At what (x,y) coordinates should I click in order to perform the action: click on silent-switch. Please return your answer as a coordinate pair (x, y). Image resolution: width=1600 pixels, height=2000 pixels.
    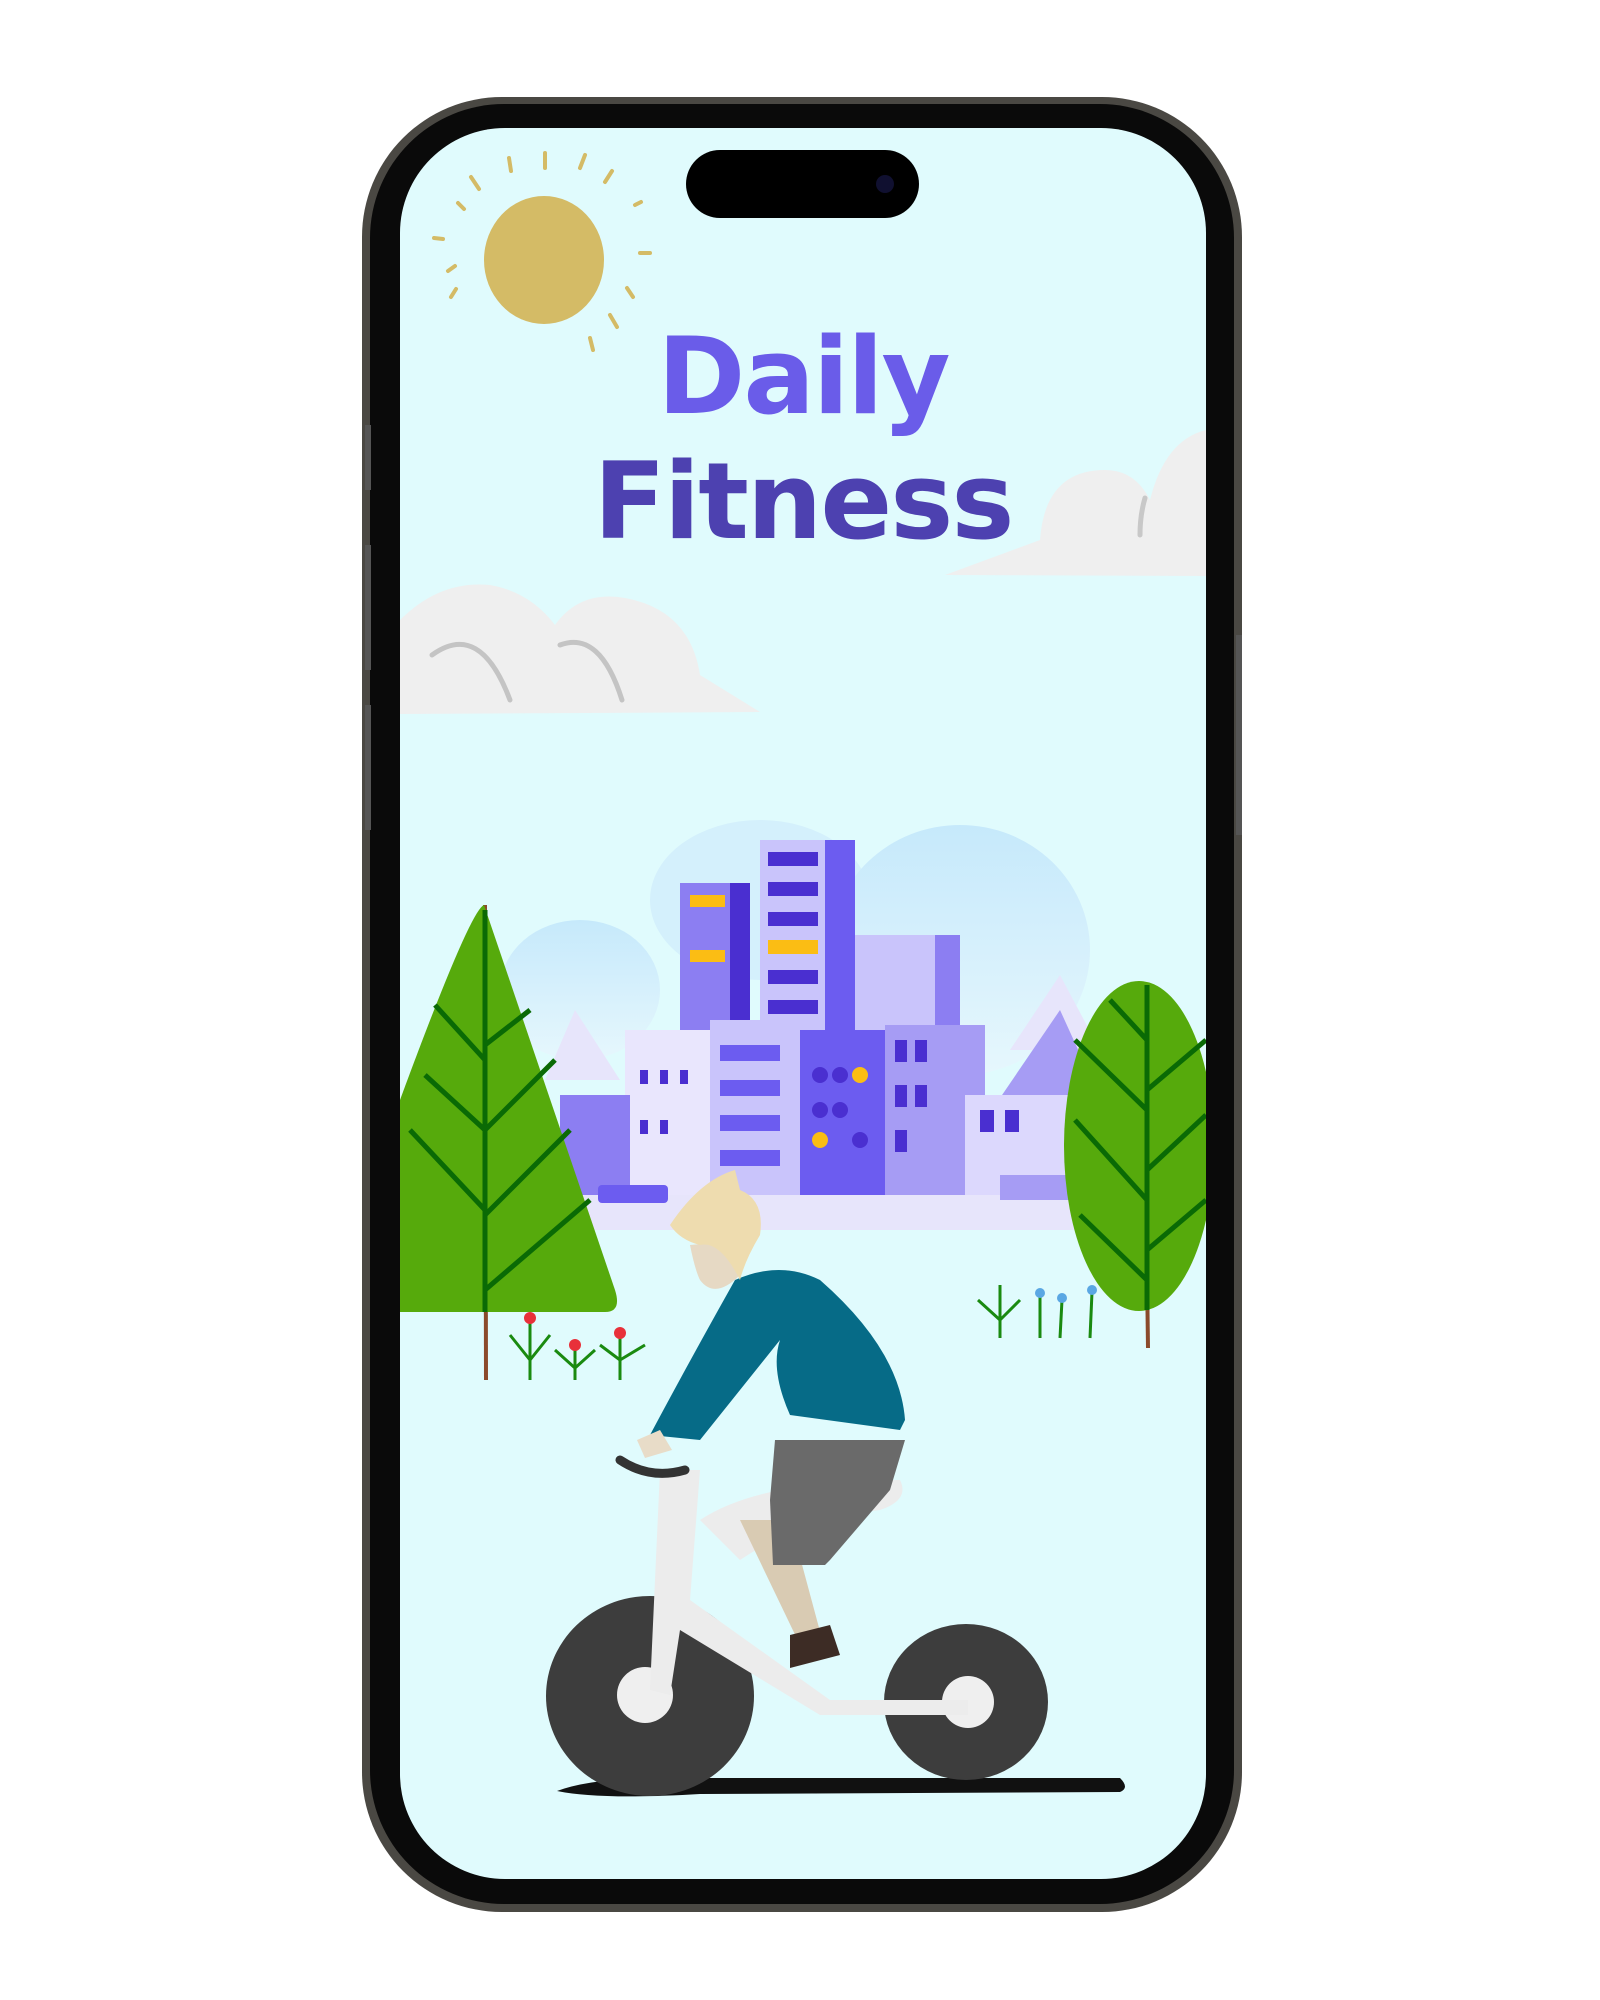
    Looking at the image, I should click on (368, 457).